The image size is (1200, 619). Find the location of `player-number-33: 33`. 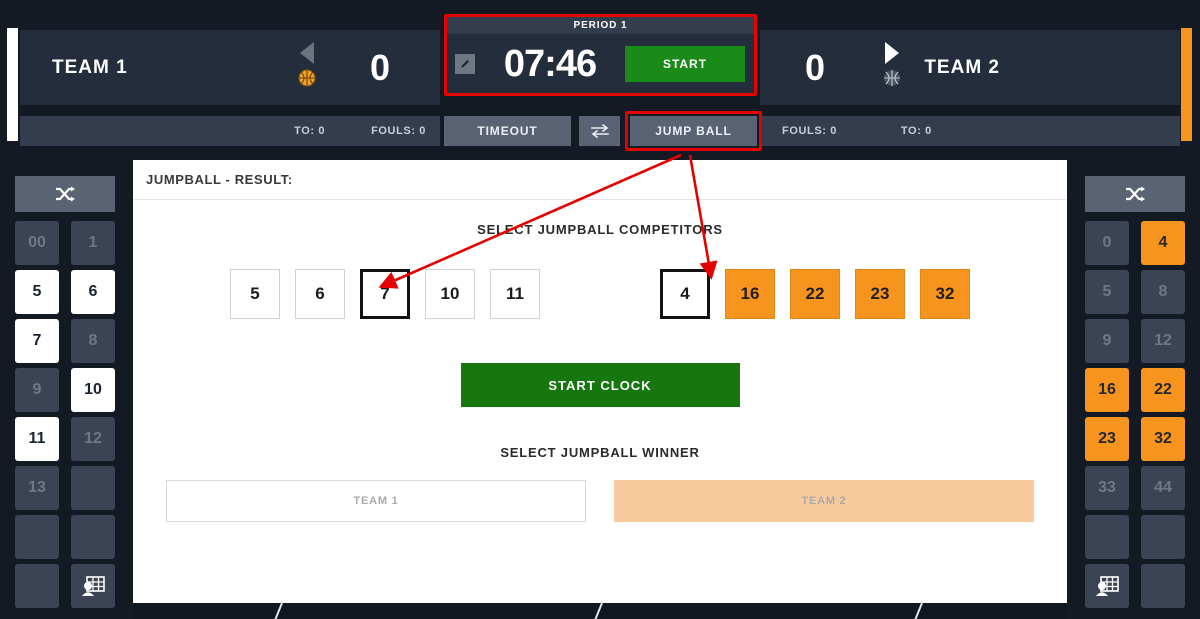

player-number-33: 33 is located at coordinates (1107, 488).